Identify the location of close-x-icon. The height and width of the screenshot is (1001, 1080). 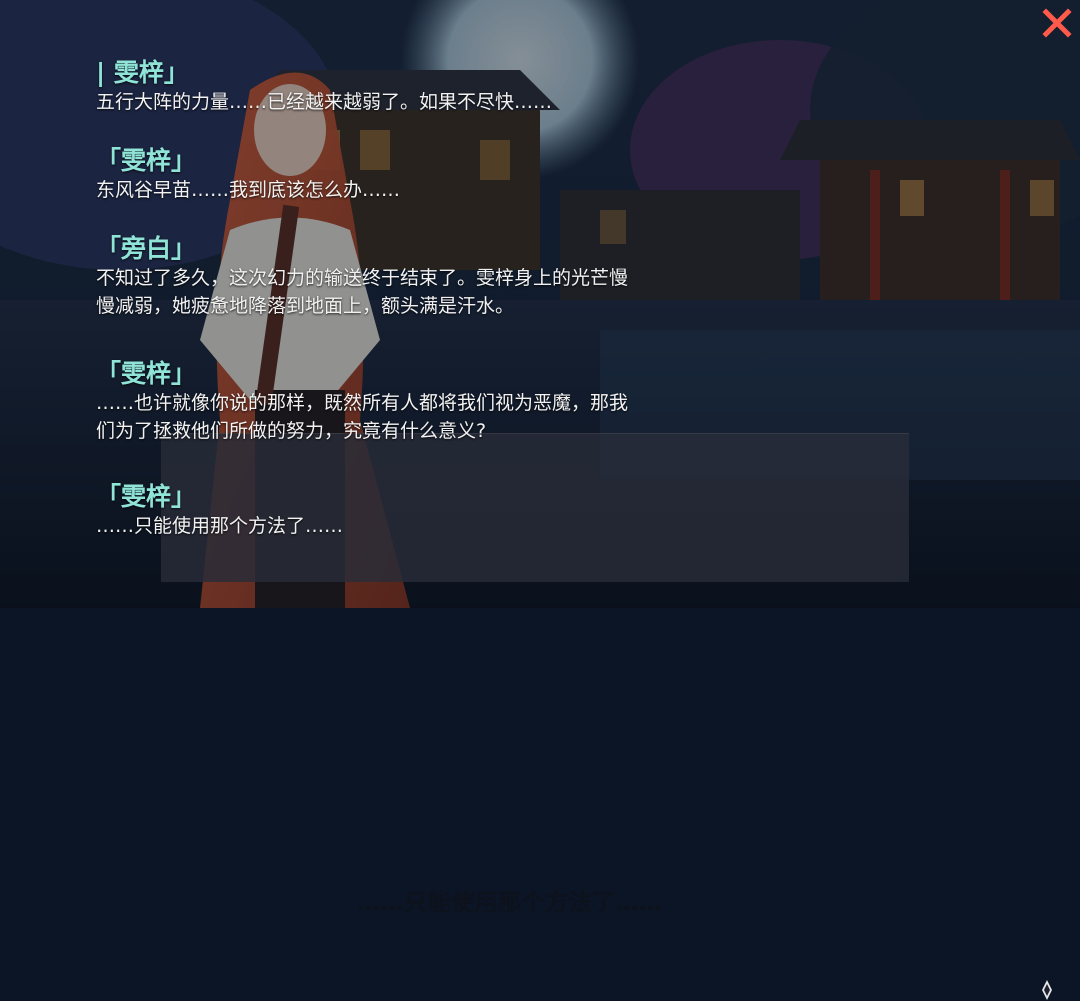
(1057, 23).